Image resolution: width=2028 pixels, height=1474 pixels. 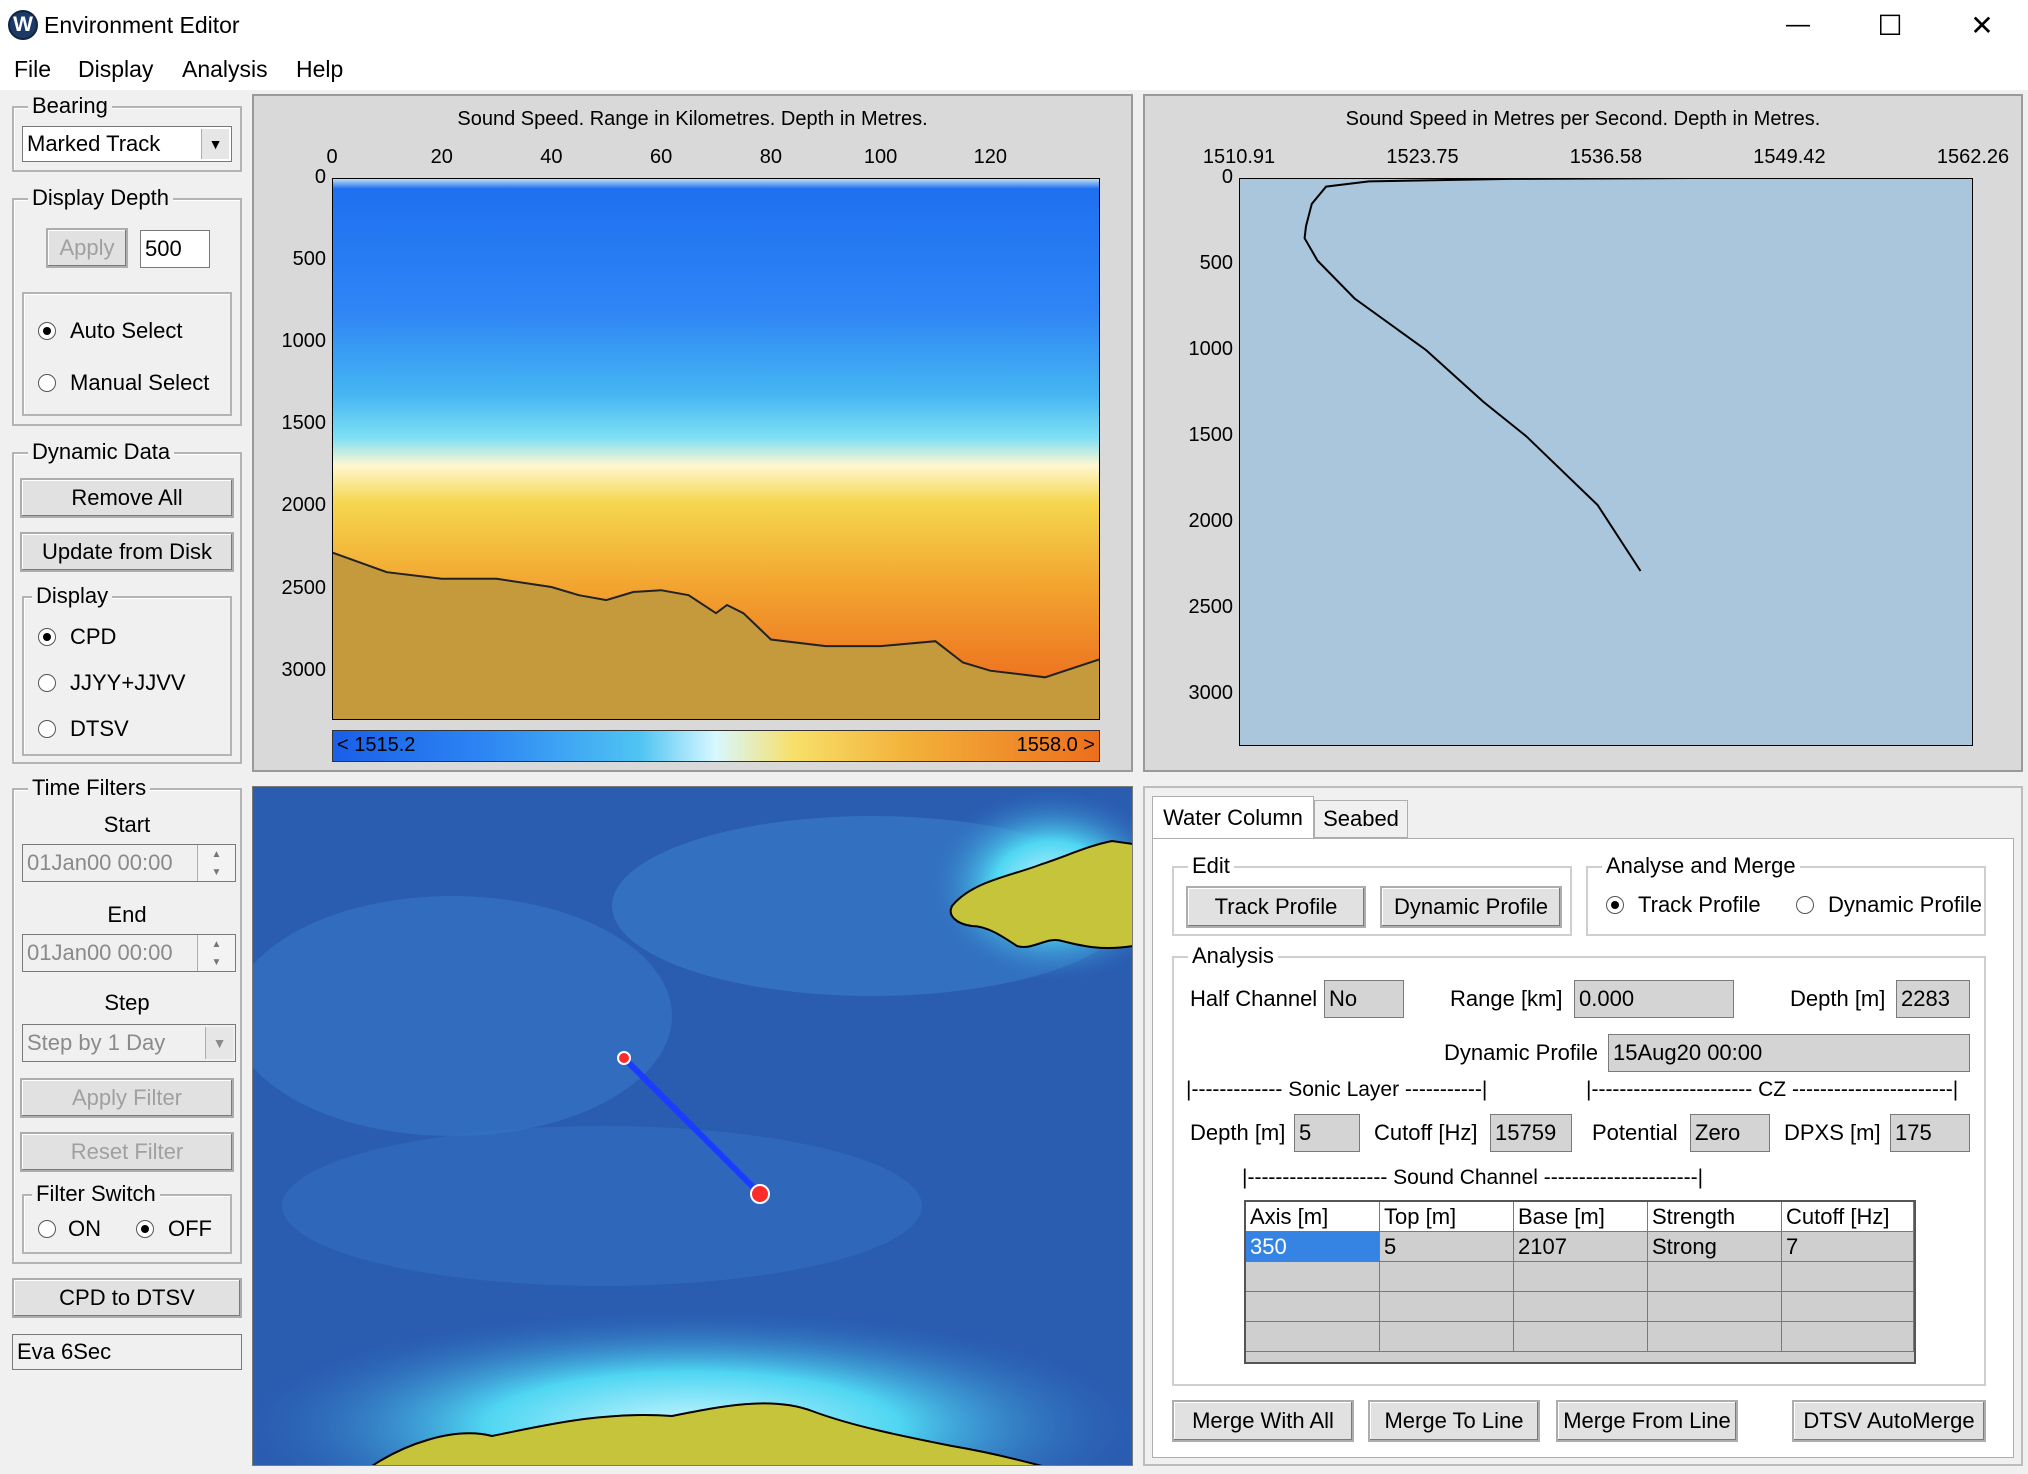 I want to click on auto-select-label: Auto Select, so click(x=126, y=330).